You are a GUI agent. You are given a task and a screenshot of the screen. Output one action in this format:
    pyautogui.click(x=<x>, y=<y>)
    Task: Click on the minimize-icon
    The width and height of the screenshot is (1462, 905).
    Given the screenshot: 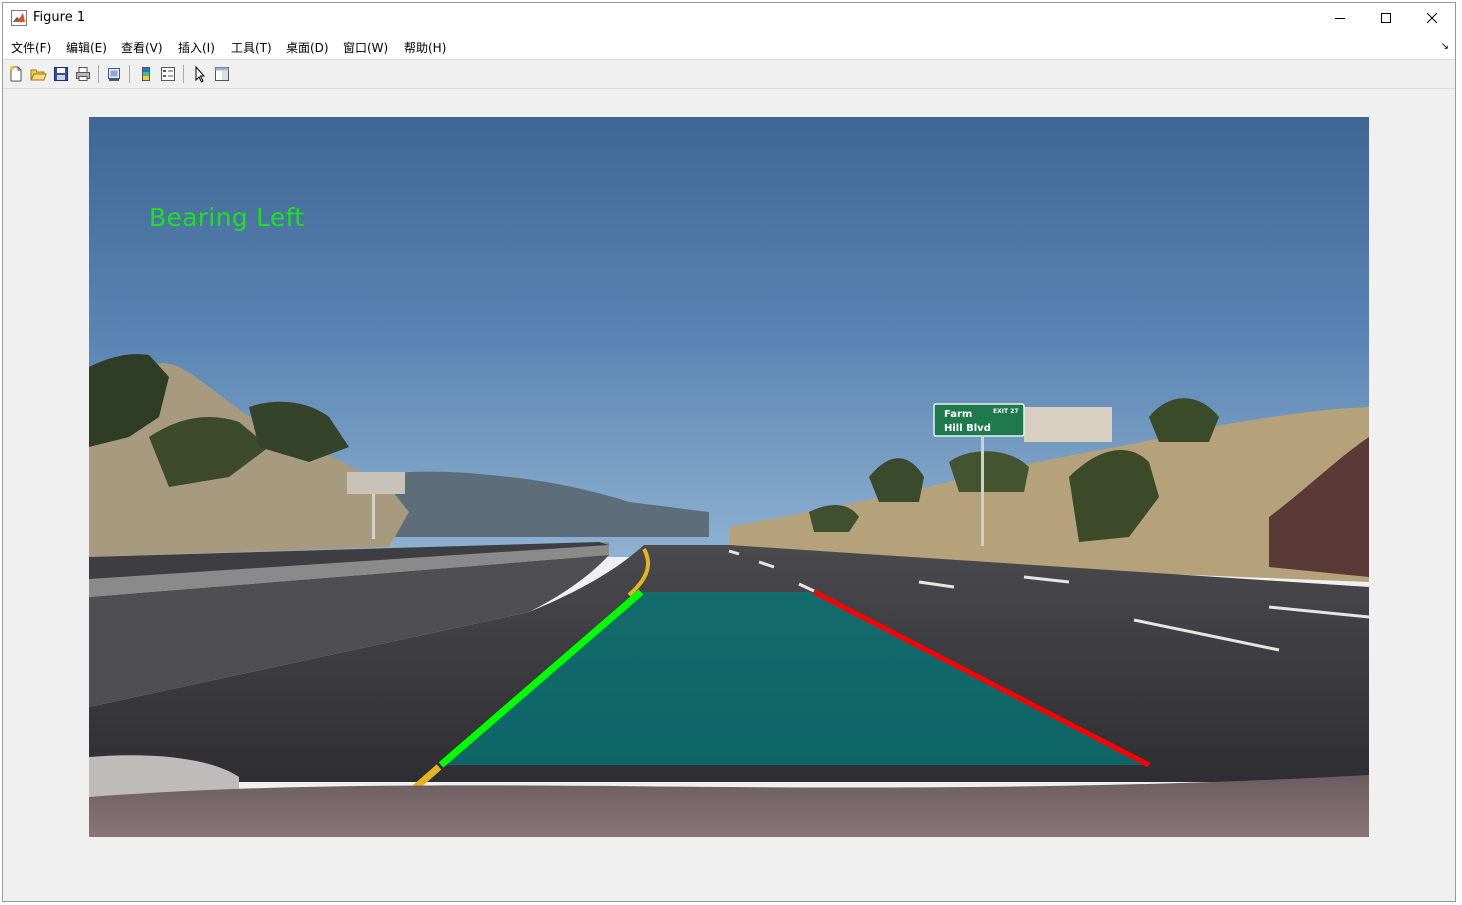 What is the action you would take?
    pyautogui.click(x=1340, y=18)
    